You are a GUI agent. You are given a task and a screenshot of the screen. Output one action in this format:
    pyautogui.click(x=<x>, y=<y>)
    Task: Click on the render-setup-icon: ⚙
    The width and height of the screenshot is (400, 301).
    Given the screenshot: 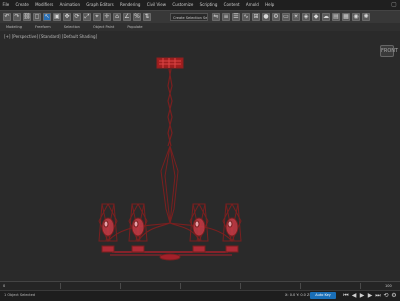 What is the action you would take?
    pyautogui.click(x=276, y=17)
    